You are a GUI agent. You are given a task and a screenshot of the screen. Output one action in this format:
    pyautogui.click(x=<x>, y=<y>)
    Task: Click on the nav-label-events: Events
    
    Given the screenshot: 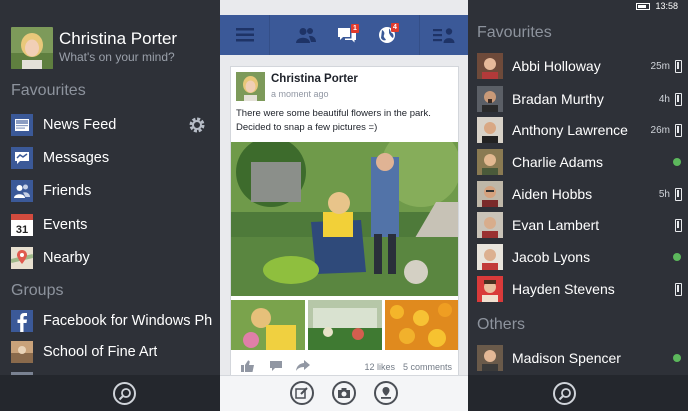 What is the action you would take?
    pyautogui.click(x=65, y=225)
    